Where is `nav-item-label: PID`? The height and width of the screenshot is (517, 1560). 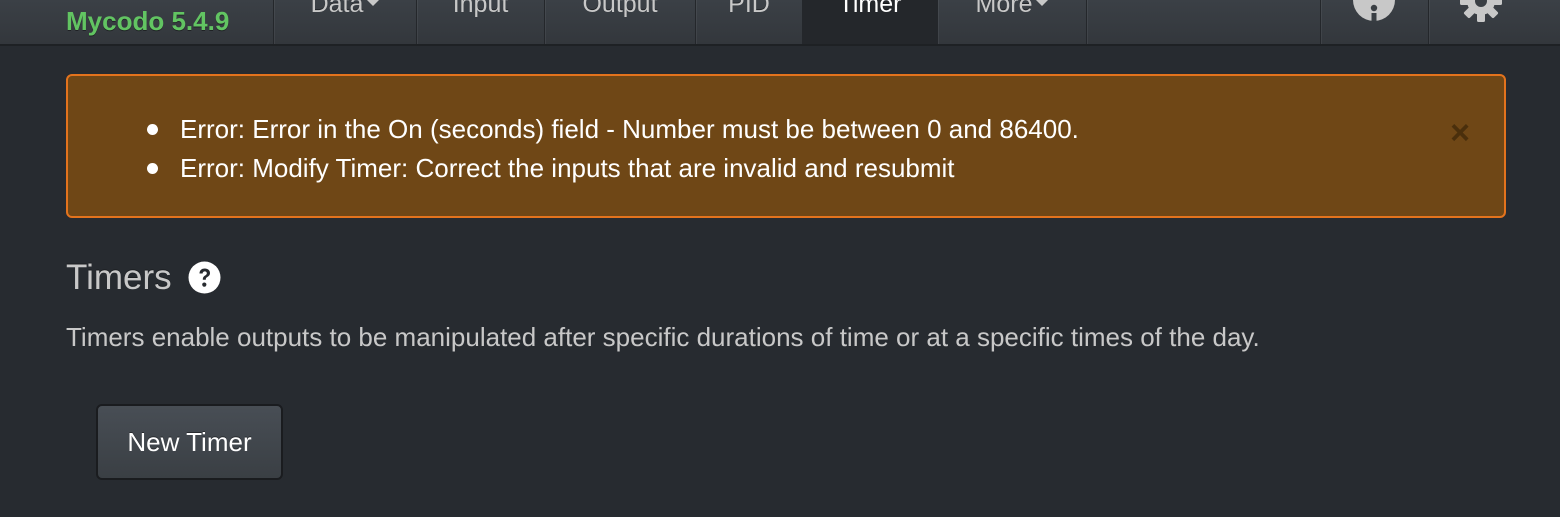
nav-item-label: PID is located at coordinates (749, 9).